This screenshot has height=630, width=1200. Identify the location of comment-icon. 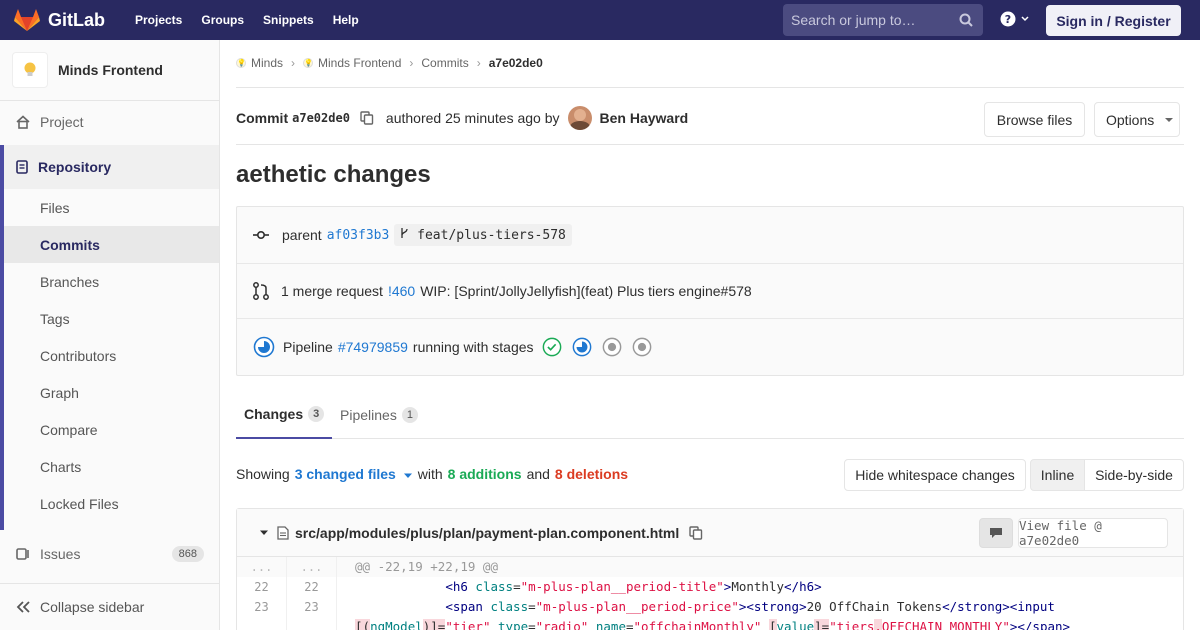
(996, 533).